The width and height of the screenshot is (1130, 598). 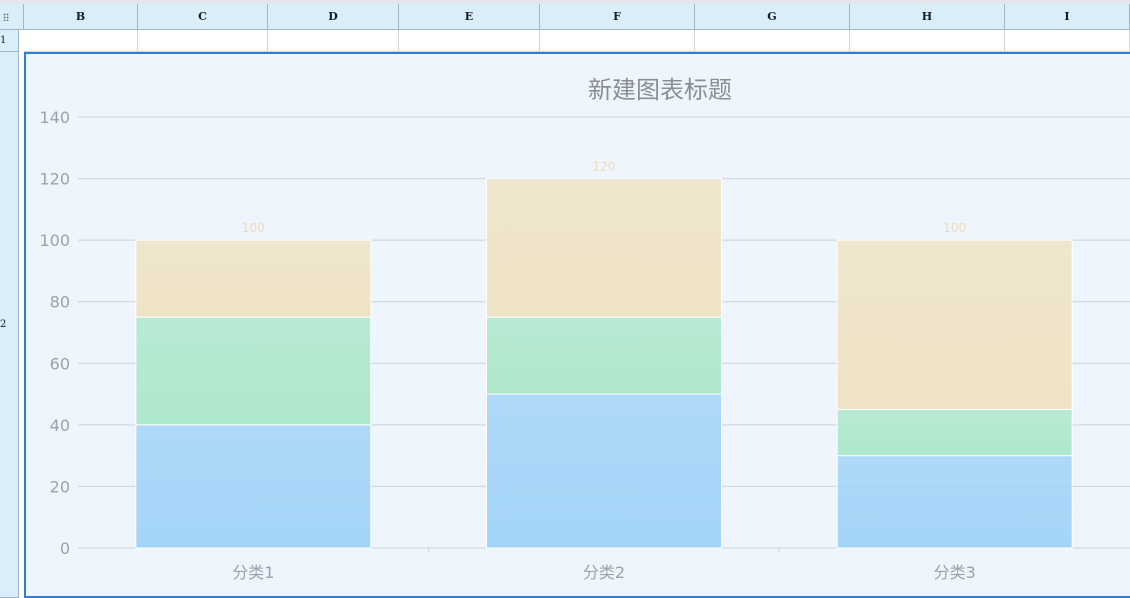 I want to click on column-header-e: E, so click(x=469, y=17).